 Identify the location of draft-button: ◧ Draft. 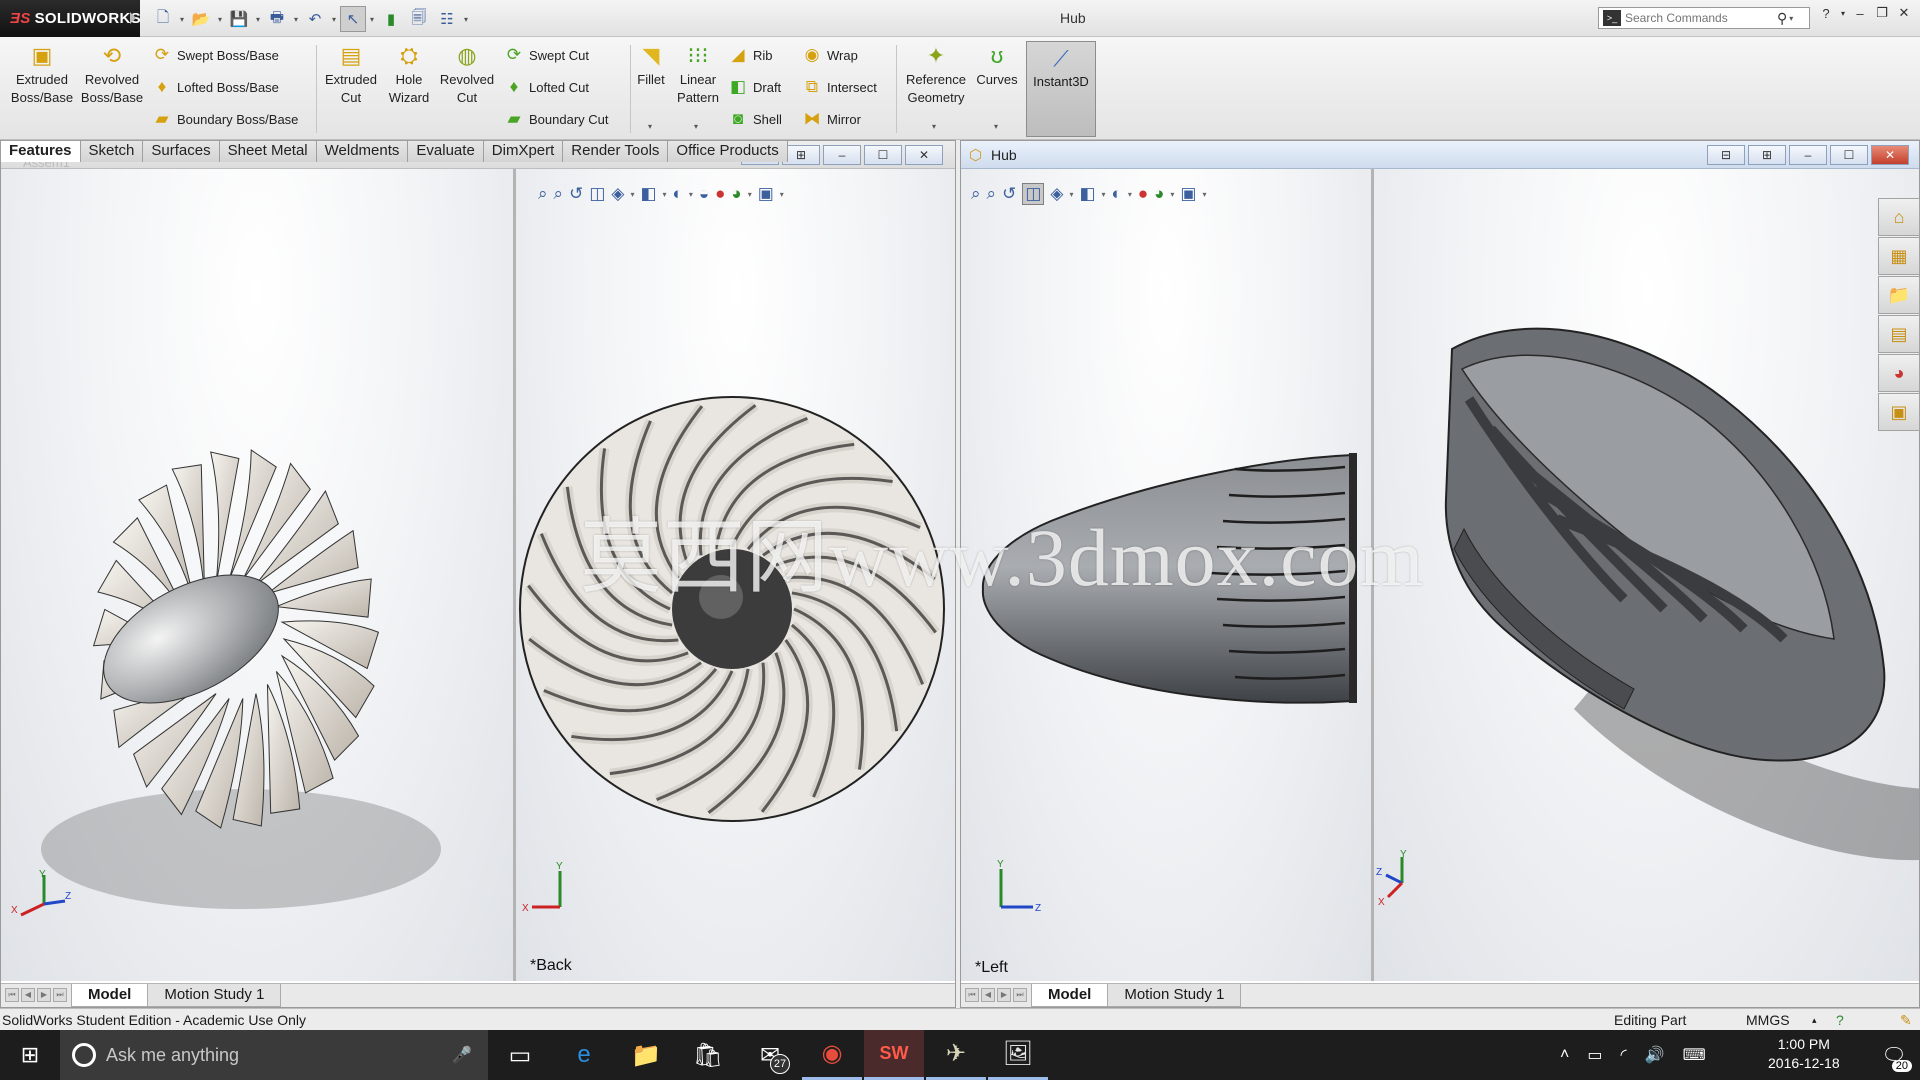
(754, 87).